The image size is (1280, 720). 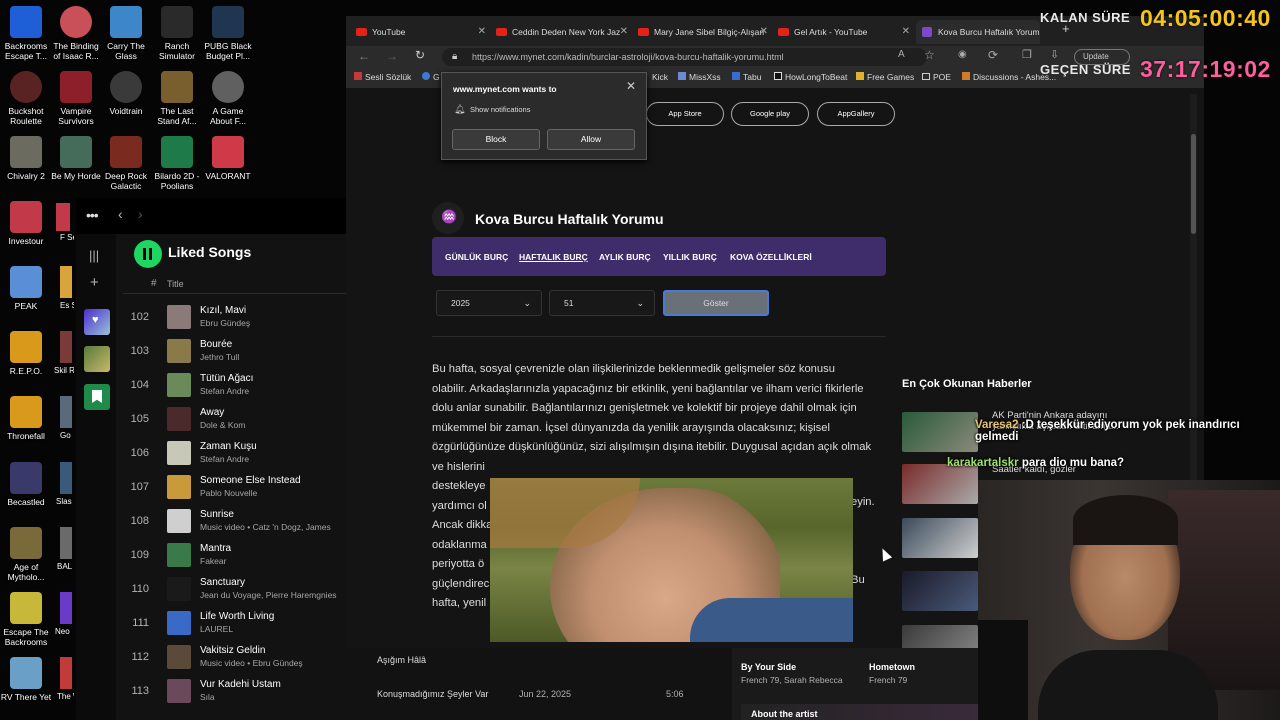 What do you see at coordinates (26, 158) in the screenshot?
I see `desktop-icon-chivalry: Chivalry 2` at bounding box center [26, 158].